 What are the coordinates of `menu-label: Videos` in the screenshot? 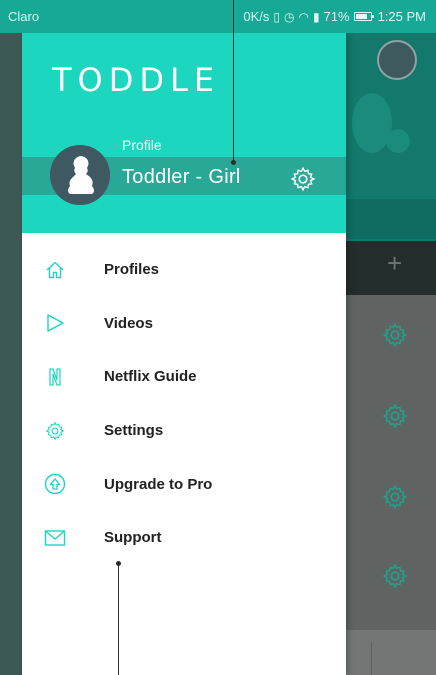 It's located at (128, 323).